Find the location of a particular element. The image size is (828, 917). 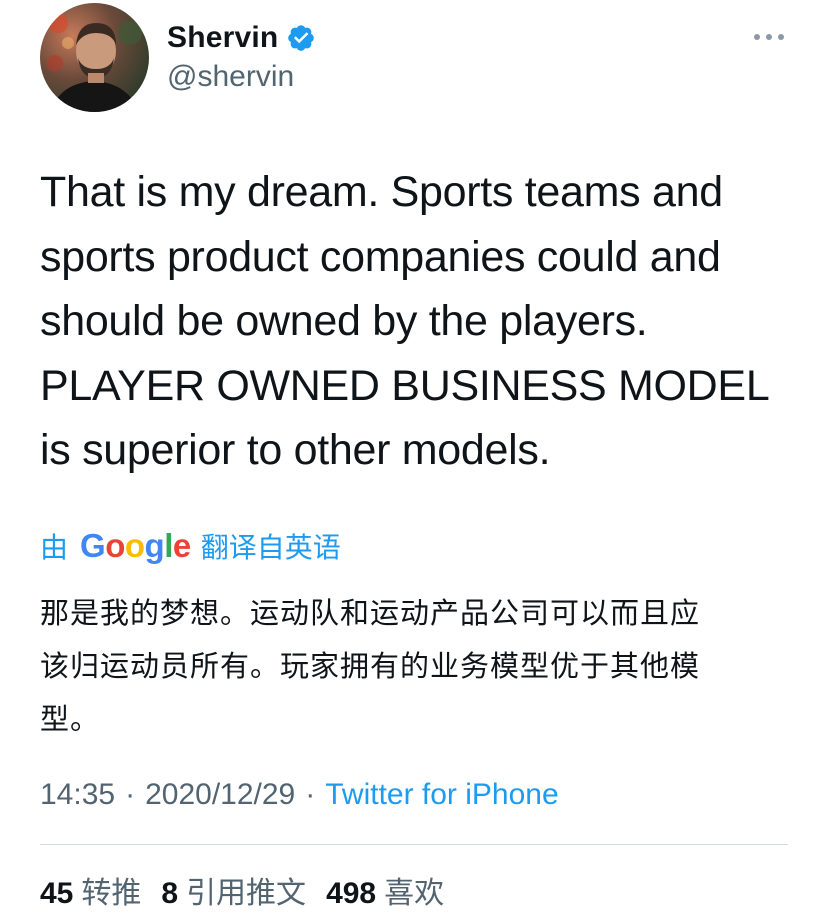

translation-suffix: 翻译自英语 is located at coordinates (270, 547).